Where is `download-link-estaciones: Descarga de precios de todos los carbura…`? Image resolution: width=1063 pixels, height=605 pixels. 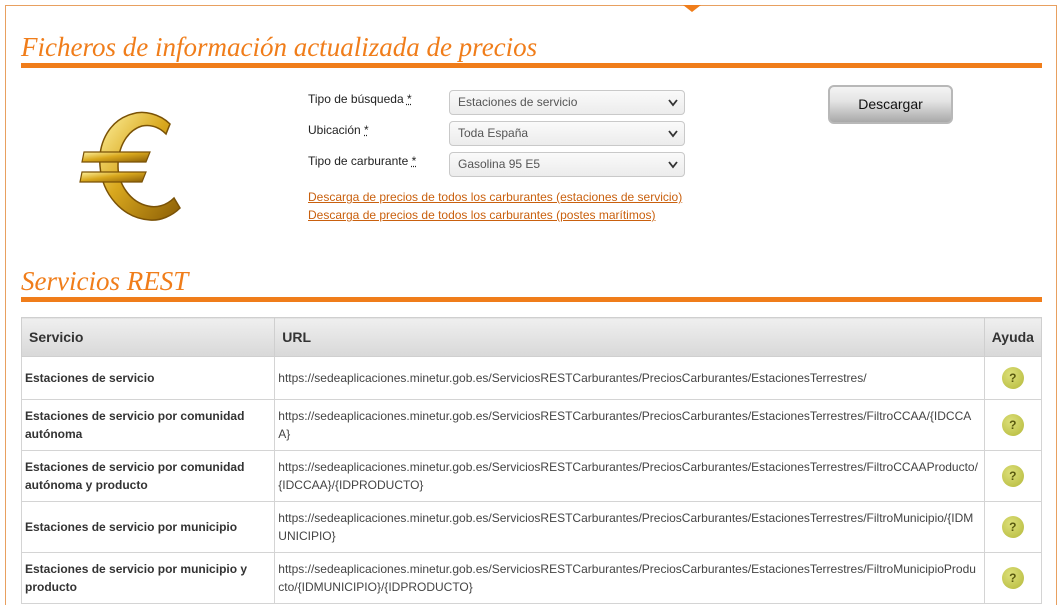 download-link-estaciones: Descarga de precios de todos los carbura… is located at coordinates (495, 197).